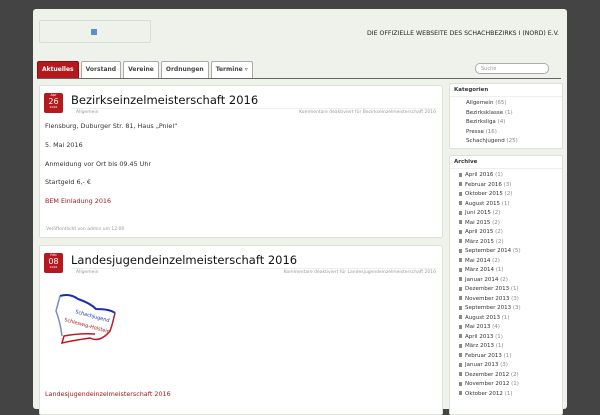 Image resolution: width=600 pixels, height=415 pixels. Describe the element at coordinates (510, 243) in the screenshot. I see `sidebar-link: März 2015 (2)` at that location.